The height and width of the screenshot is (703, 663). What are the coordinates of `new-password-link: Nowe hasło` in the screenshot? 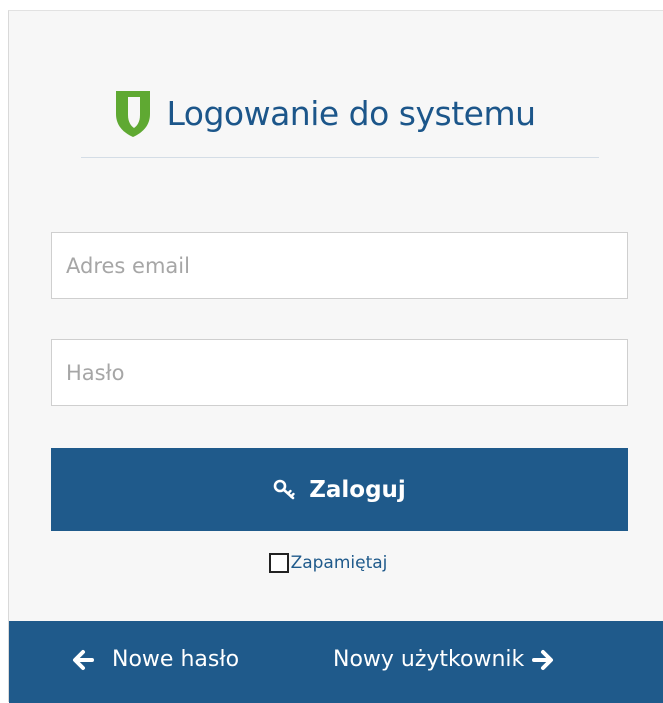 It's located at (155, 659).